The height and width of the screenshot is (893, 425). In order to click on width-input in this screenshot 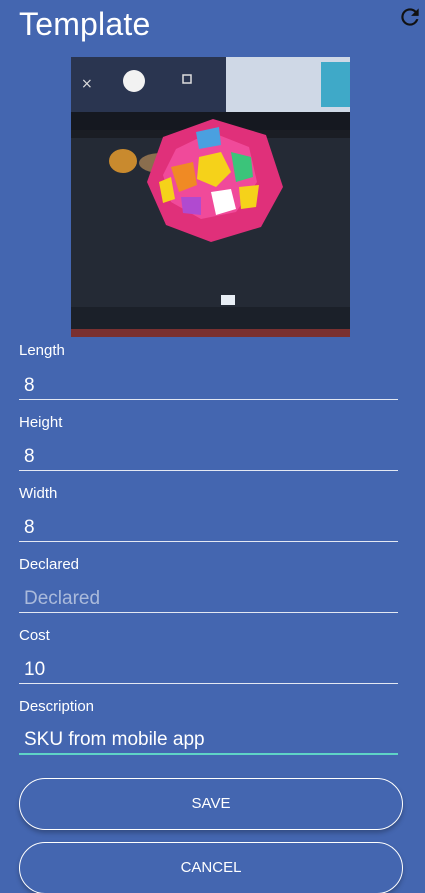, I will do `click(208, 528)`.